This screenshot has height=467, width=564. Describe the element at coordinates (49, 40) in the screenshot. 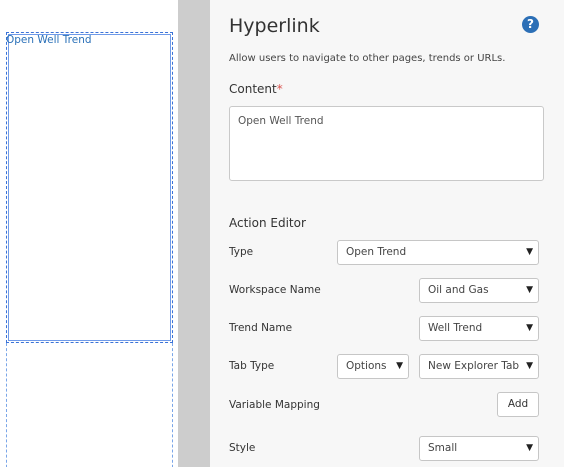

I see `hyperlink-widget-text: Open Well Trend` at that location.